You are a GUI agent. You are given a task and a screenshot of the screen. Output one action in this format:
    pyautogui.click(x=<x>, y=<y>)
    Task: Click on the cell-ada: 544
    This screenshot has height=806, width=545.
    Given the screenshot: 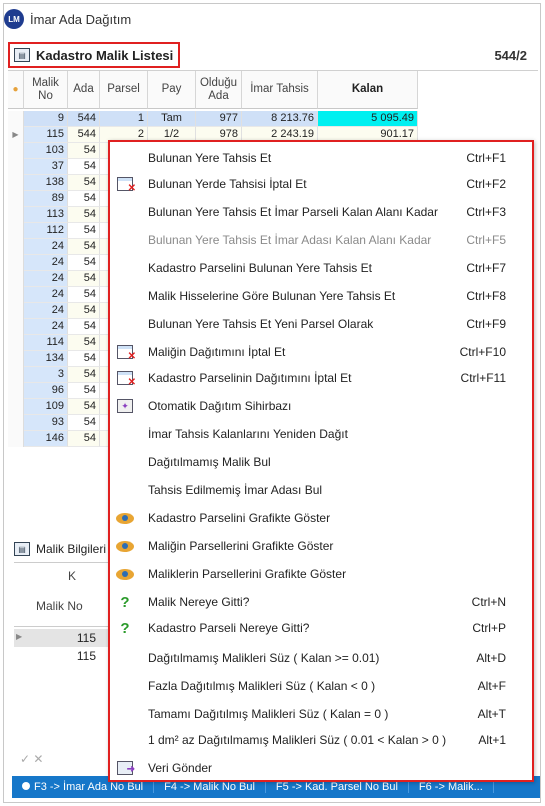 What is the action you would take?
    pyautogui.click(x=84, y=119)
    